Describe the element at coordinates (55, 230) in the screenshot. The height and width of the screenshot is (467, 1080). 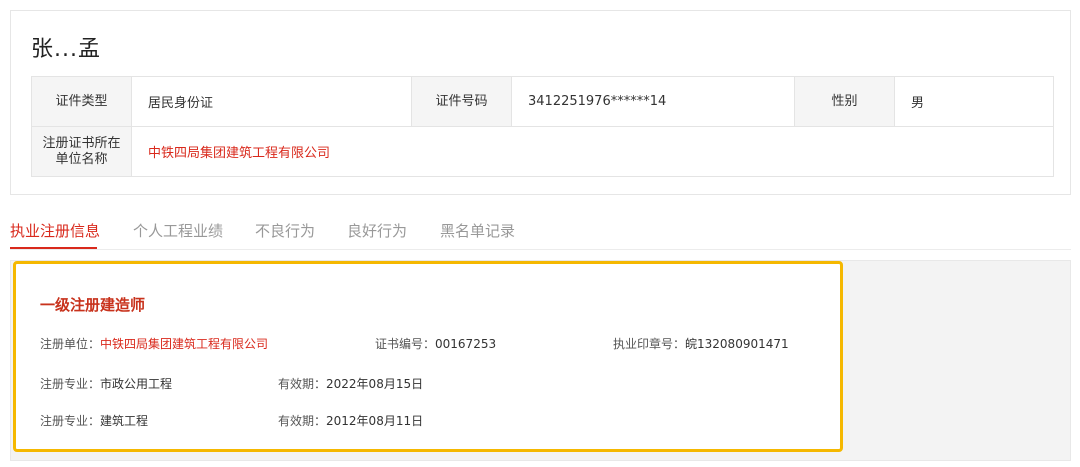
I see `tab-registration-info: 执业注册信息` at that location.